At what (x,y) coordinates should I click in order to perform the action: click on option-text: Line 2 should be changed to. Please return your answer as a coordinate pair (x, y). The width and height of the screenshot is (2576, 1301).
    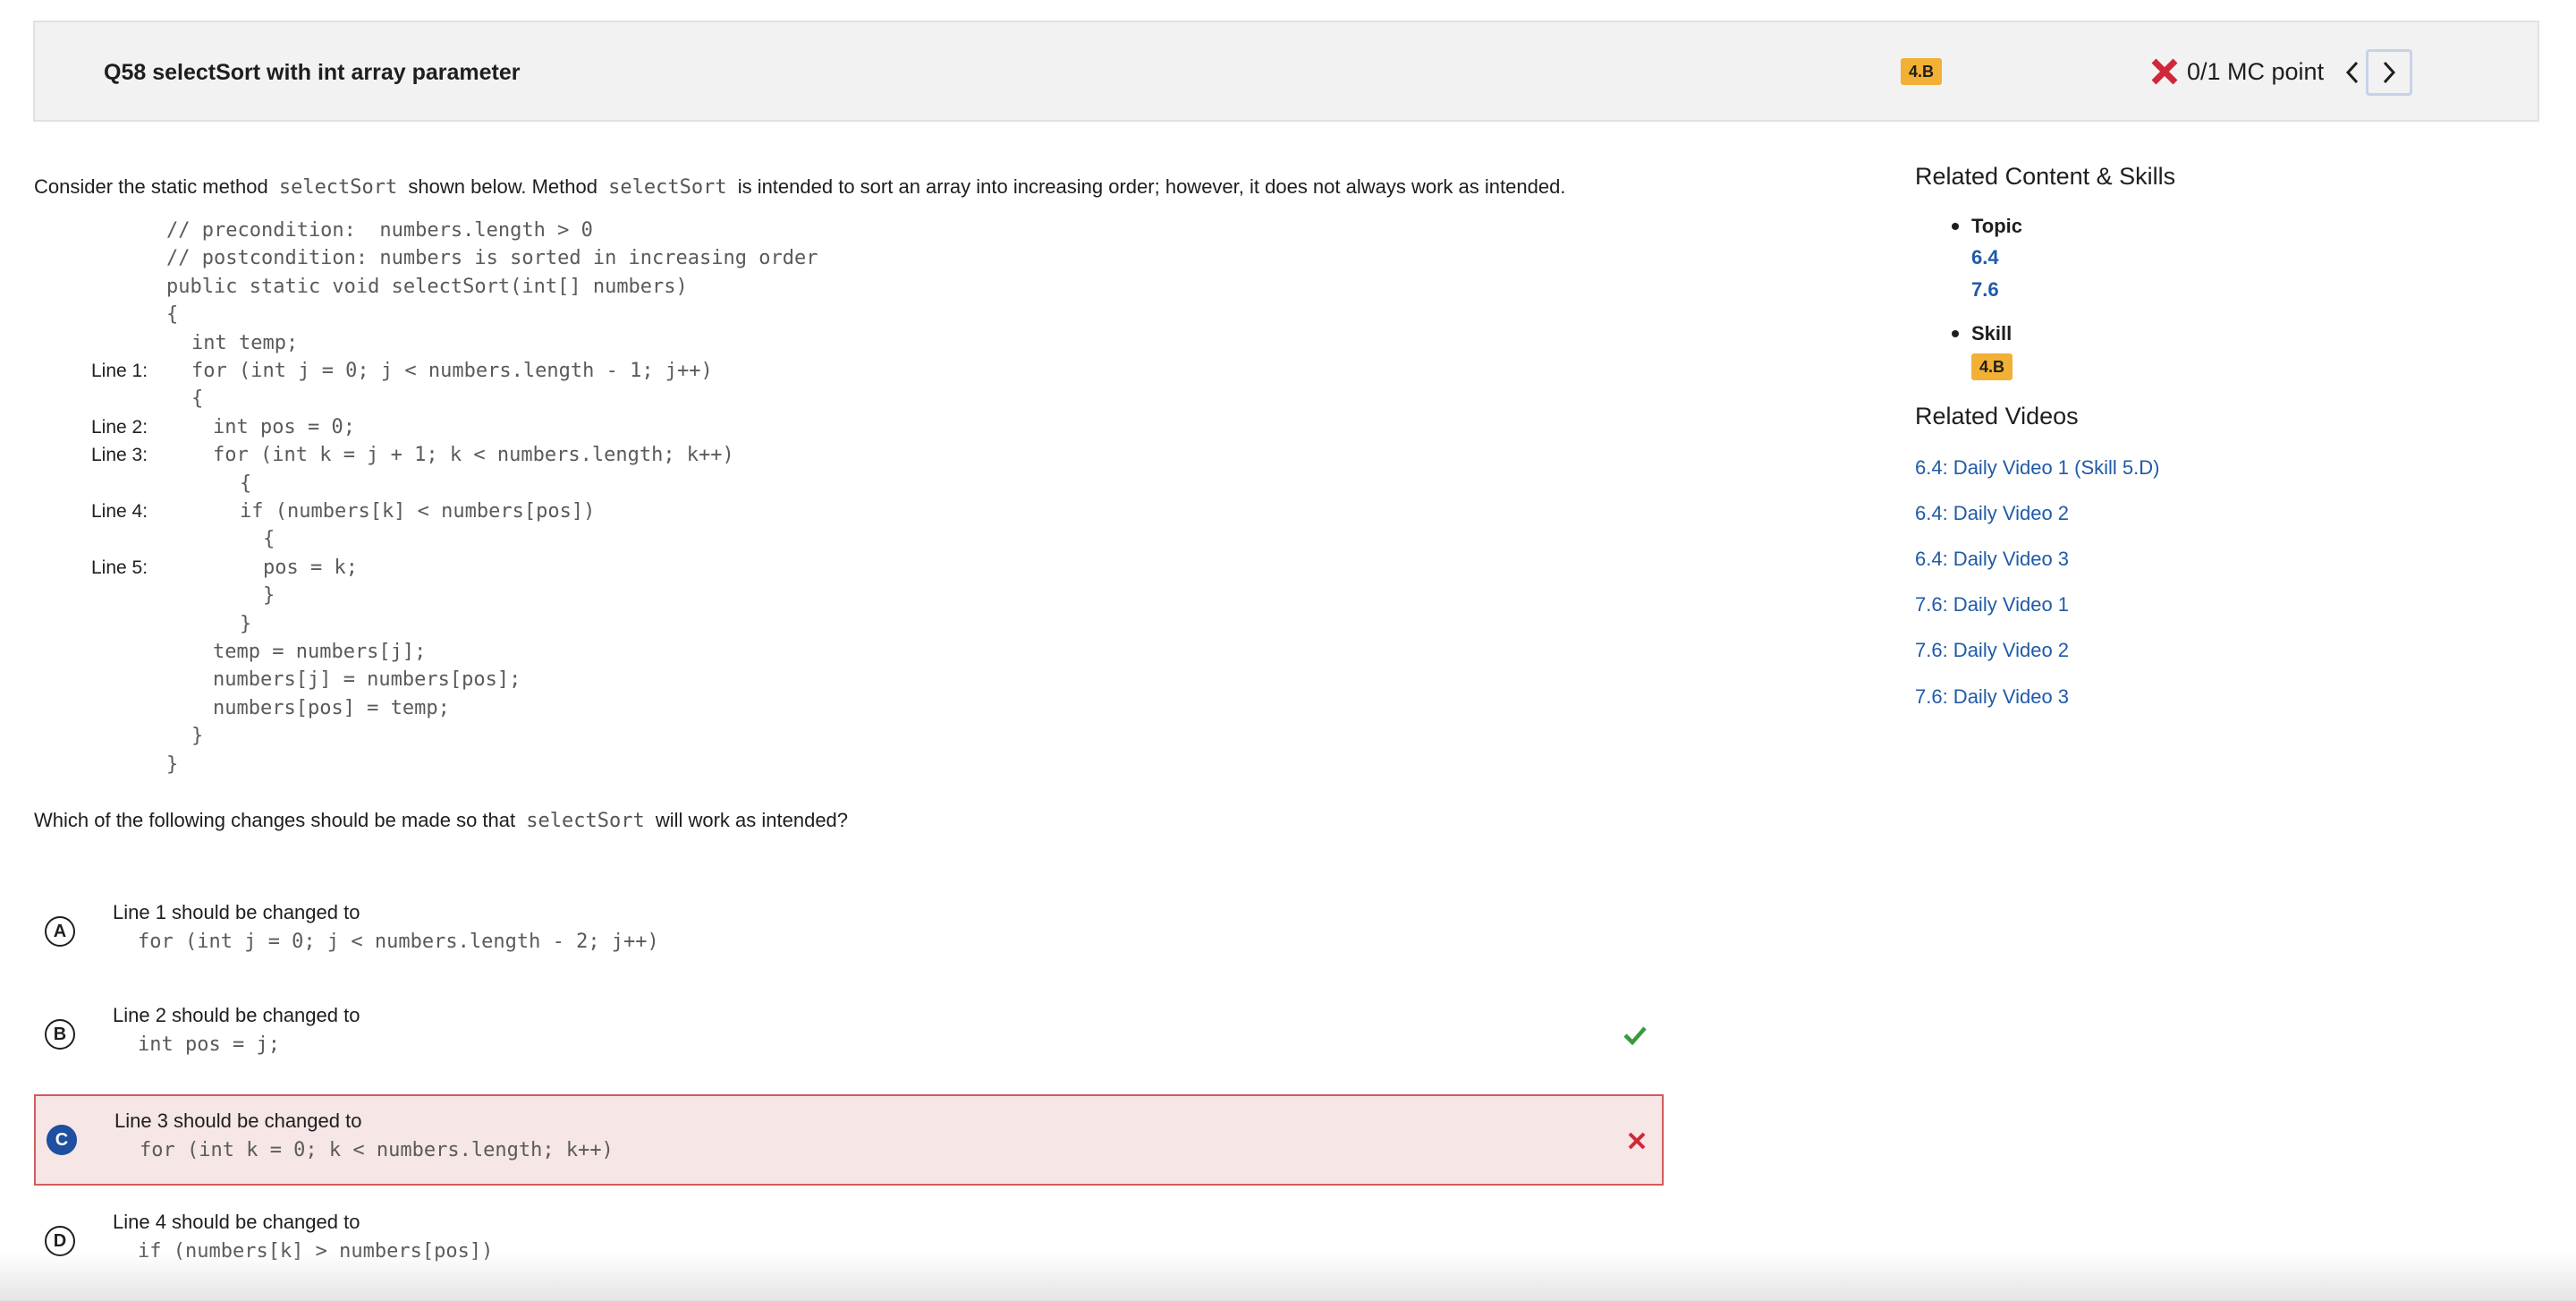
    Looking at the image, I should click on (236, 1015).